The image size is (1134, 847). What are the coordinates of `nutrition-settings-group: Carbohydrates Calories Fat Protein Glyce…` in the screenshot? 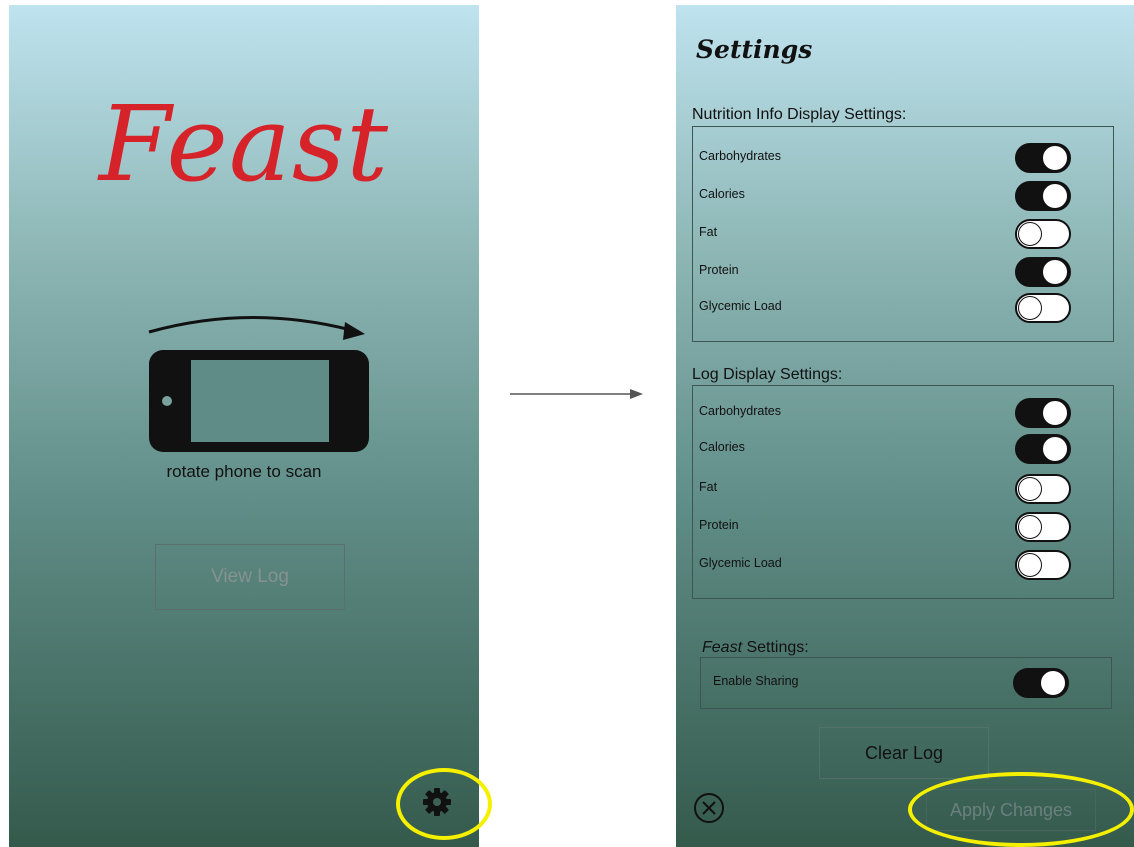 It's located at (903, 234).